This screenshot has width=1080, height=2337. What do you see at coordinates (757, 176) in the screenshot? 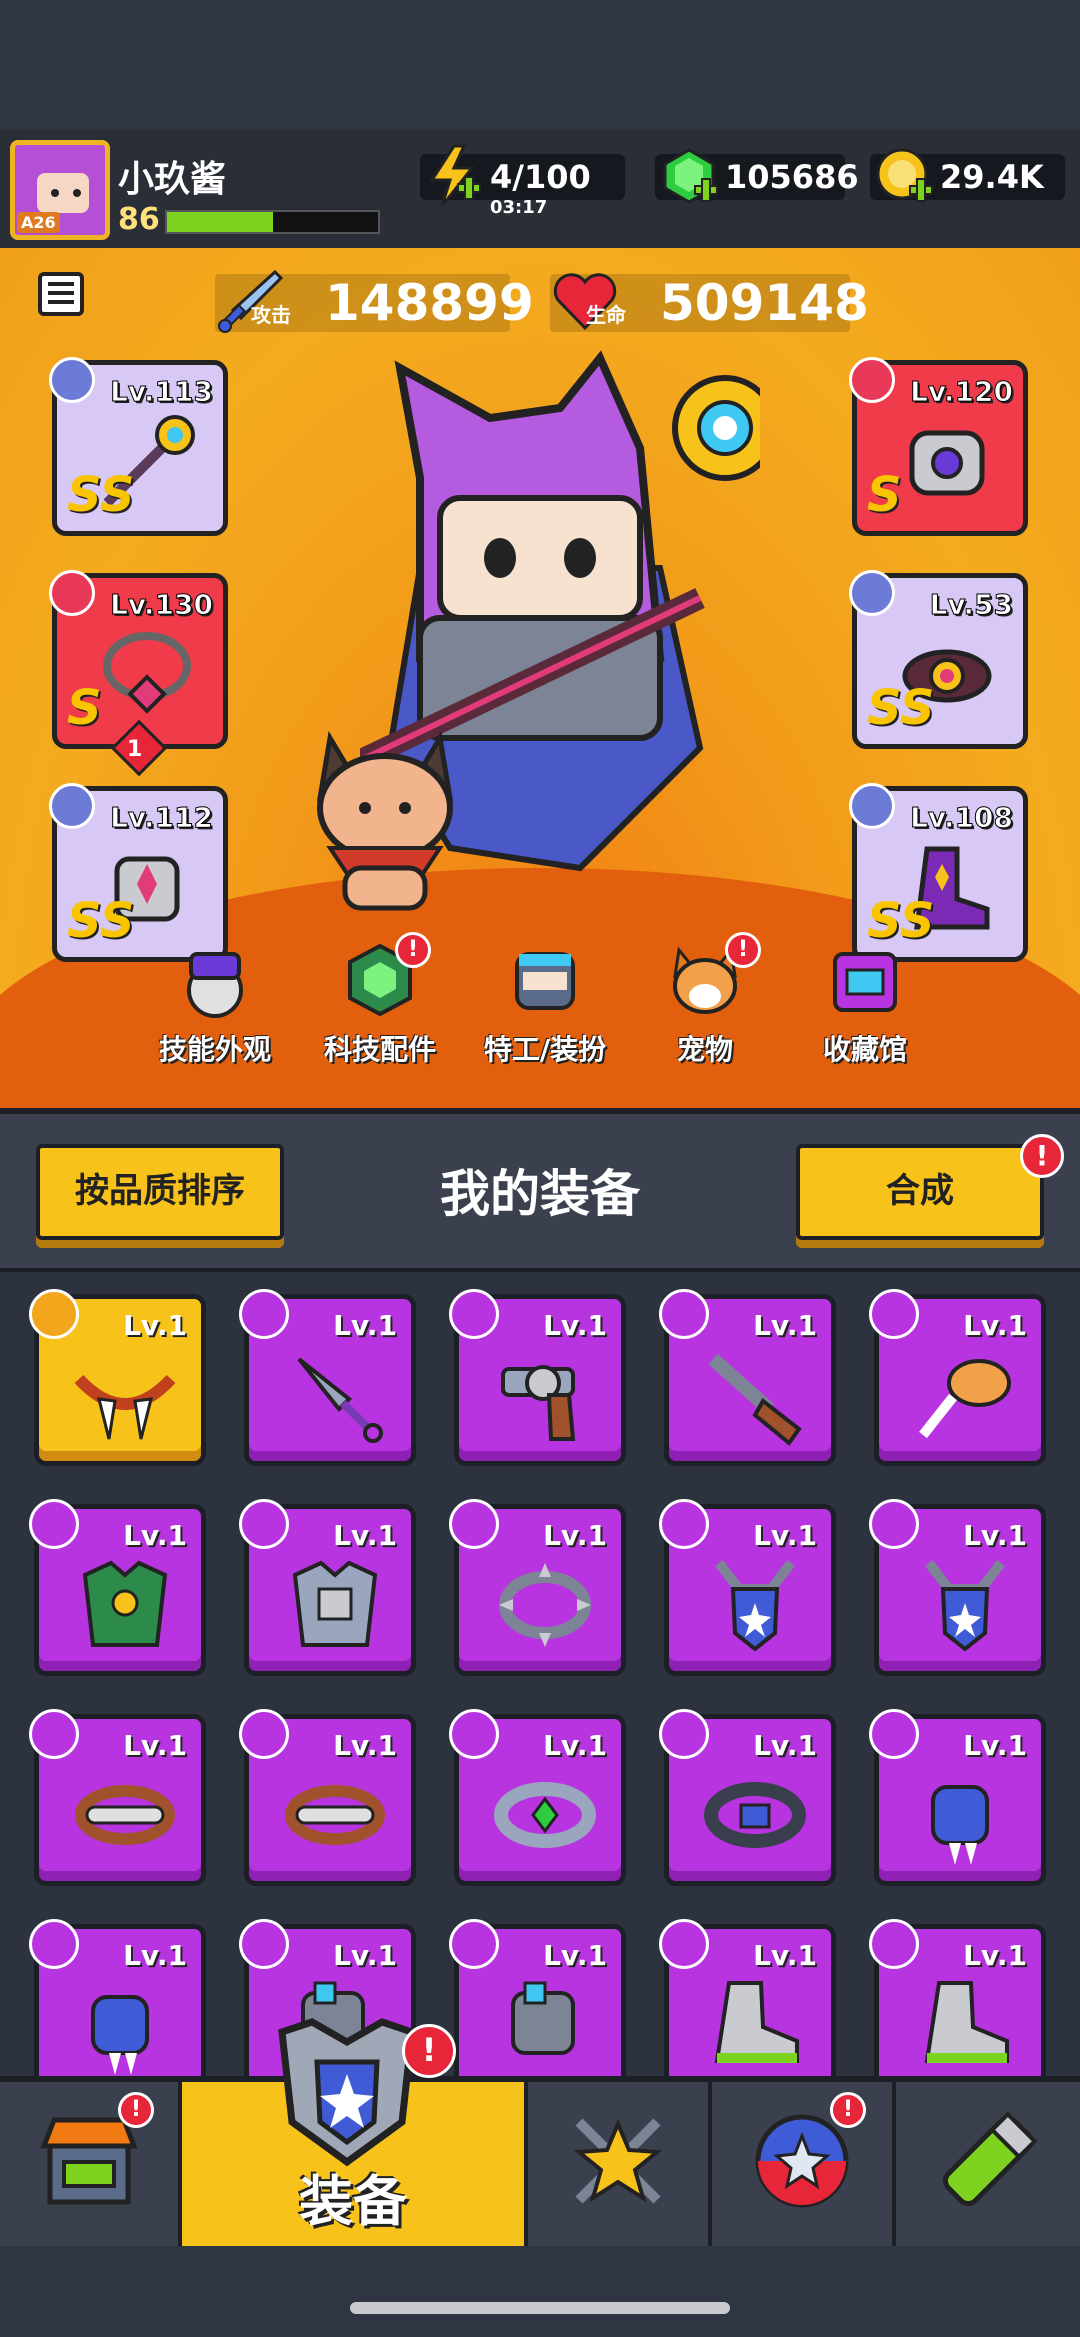
I see `gem-counter: 105686` at bounding box center [757, 176].